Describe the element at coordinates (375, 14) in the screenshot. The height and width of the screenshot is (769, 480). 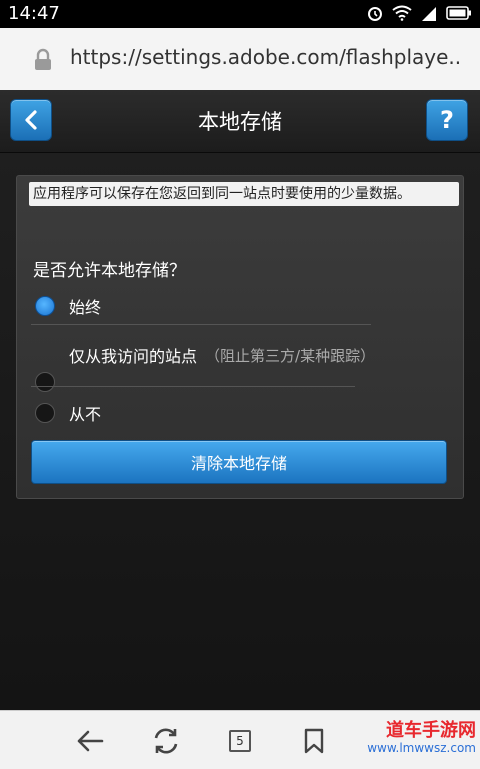
I see `alarm-icon` at that location.